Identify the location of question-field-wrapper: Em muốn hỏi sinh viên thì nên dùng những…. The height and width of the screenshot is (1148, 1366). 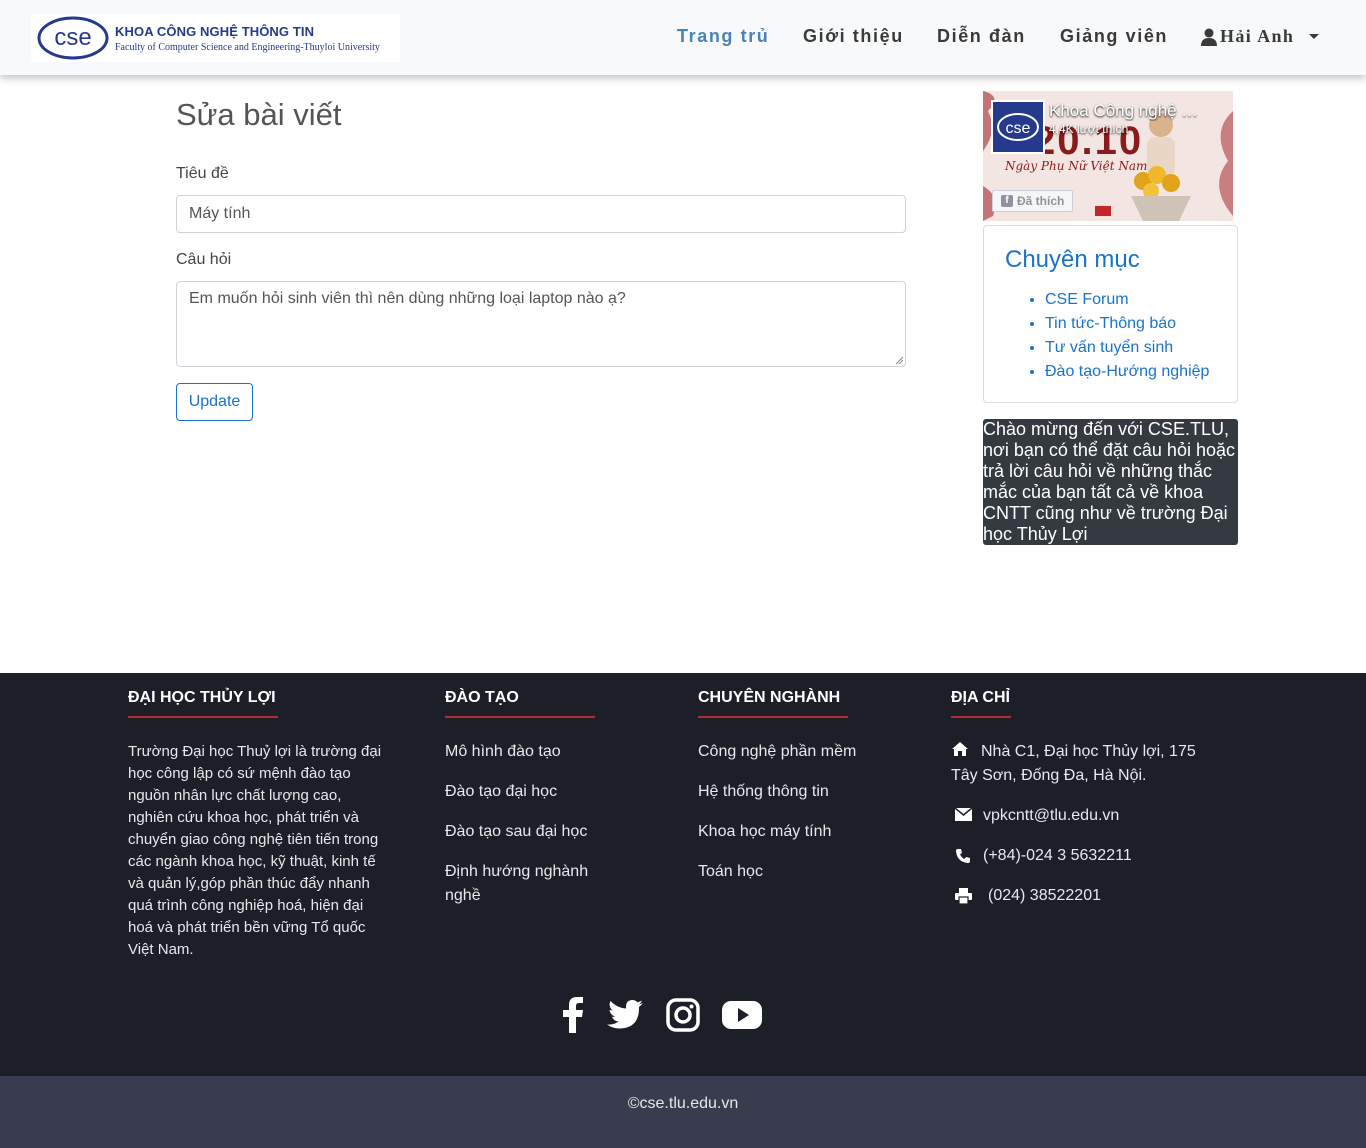
(541, 324).